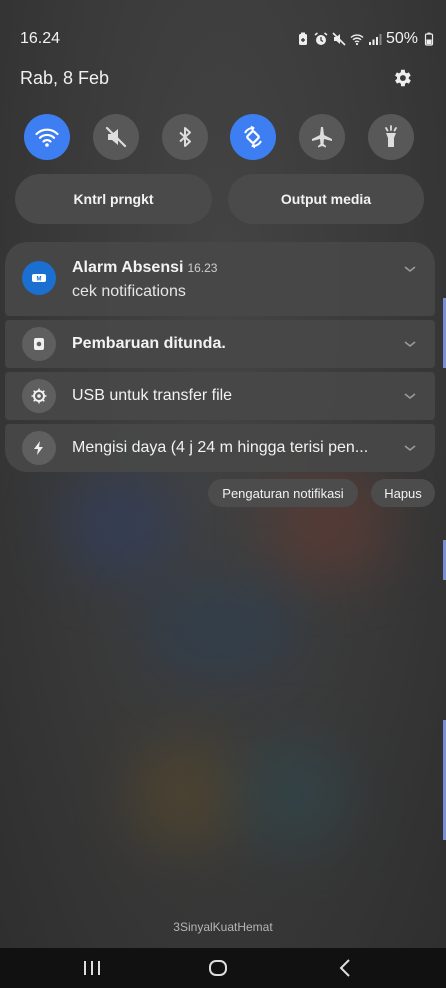  I want to click on date-label: Rab, 8 Feb, so click(65, 77).